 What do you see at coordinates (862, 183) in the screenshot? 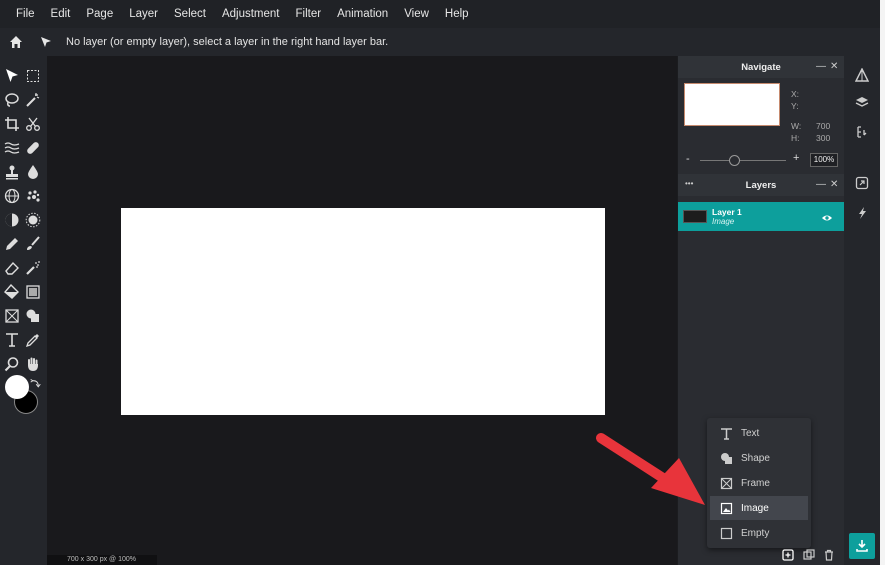
I see `resize-icon` at bounding box center [862, 183].